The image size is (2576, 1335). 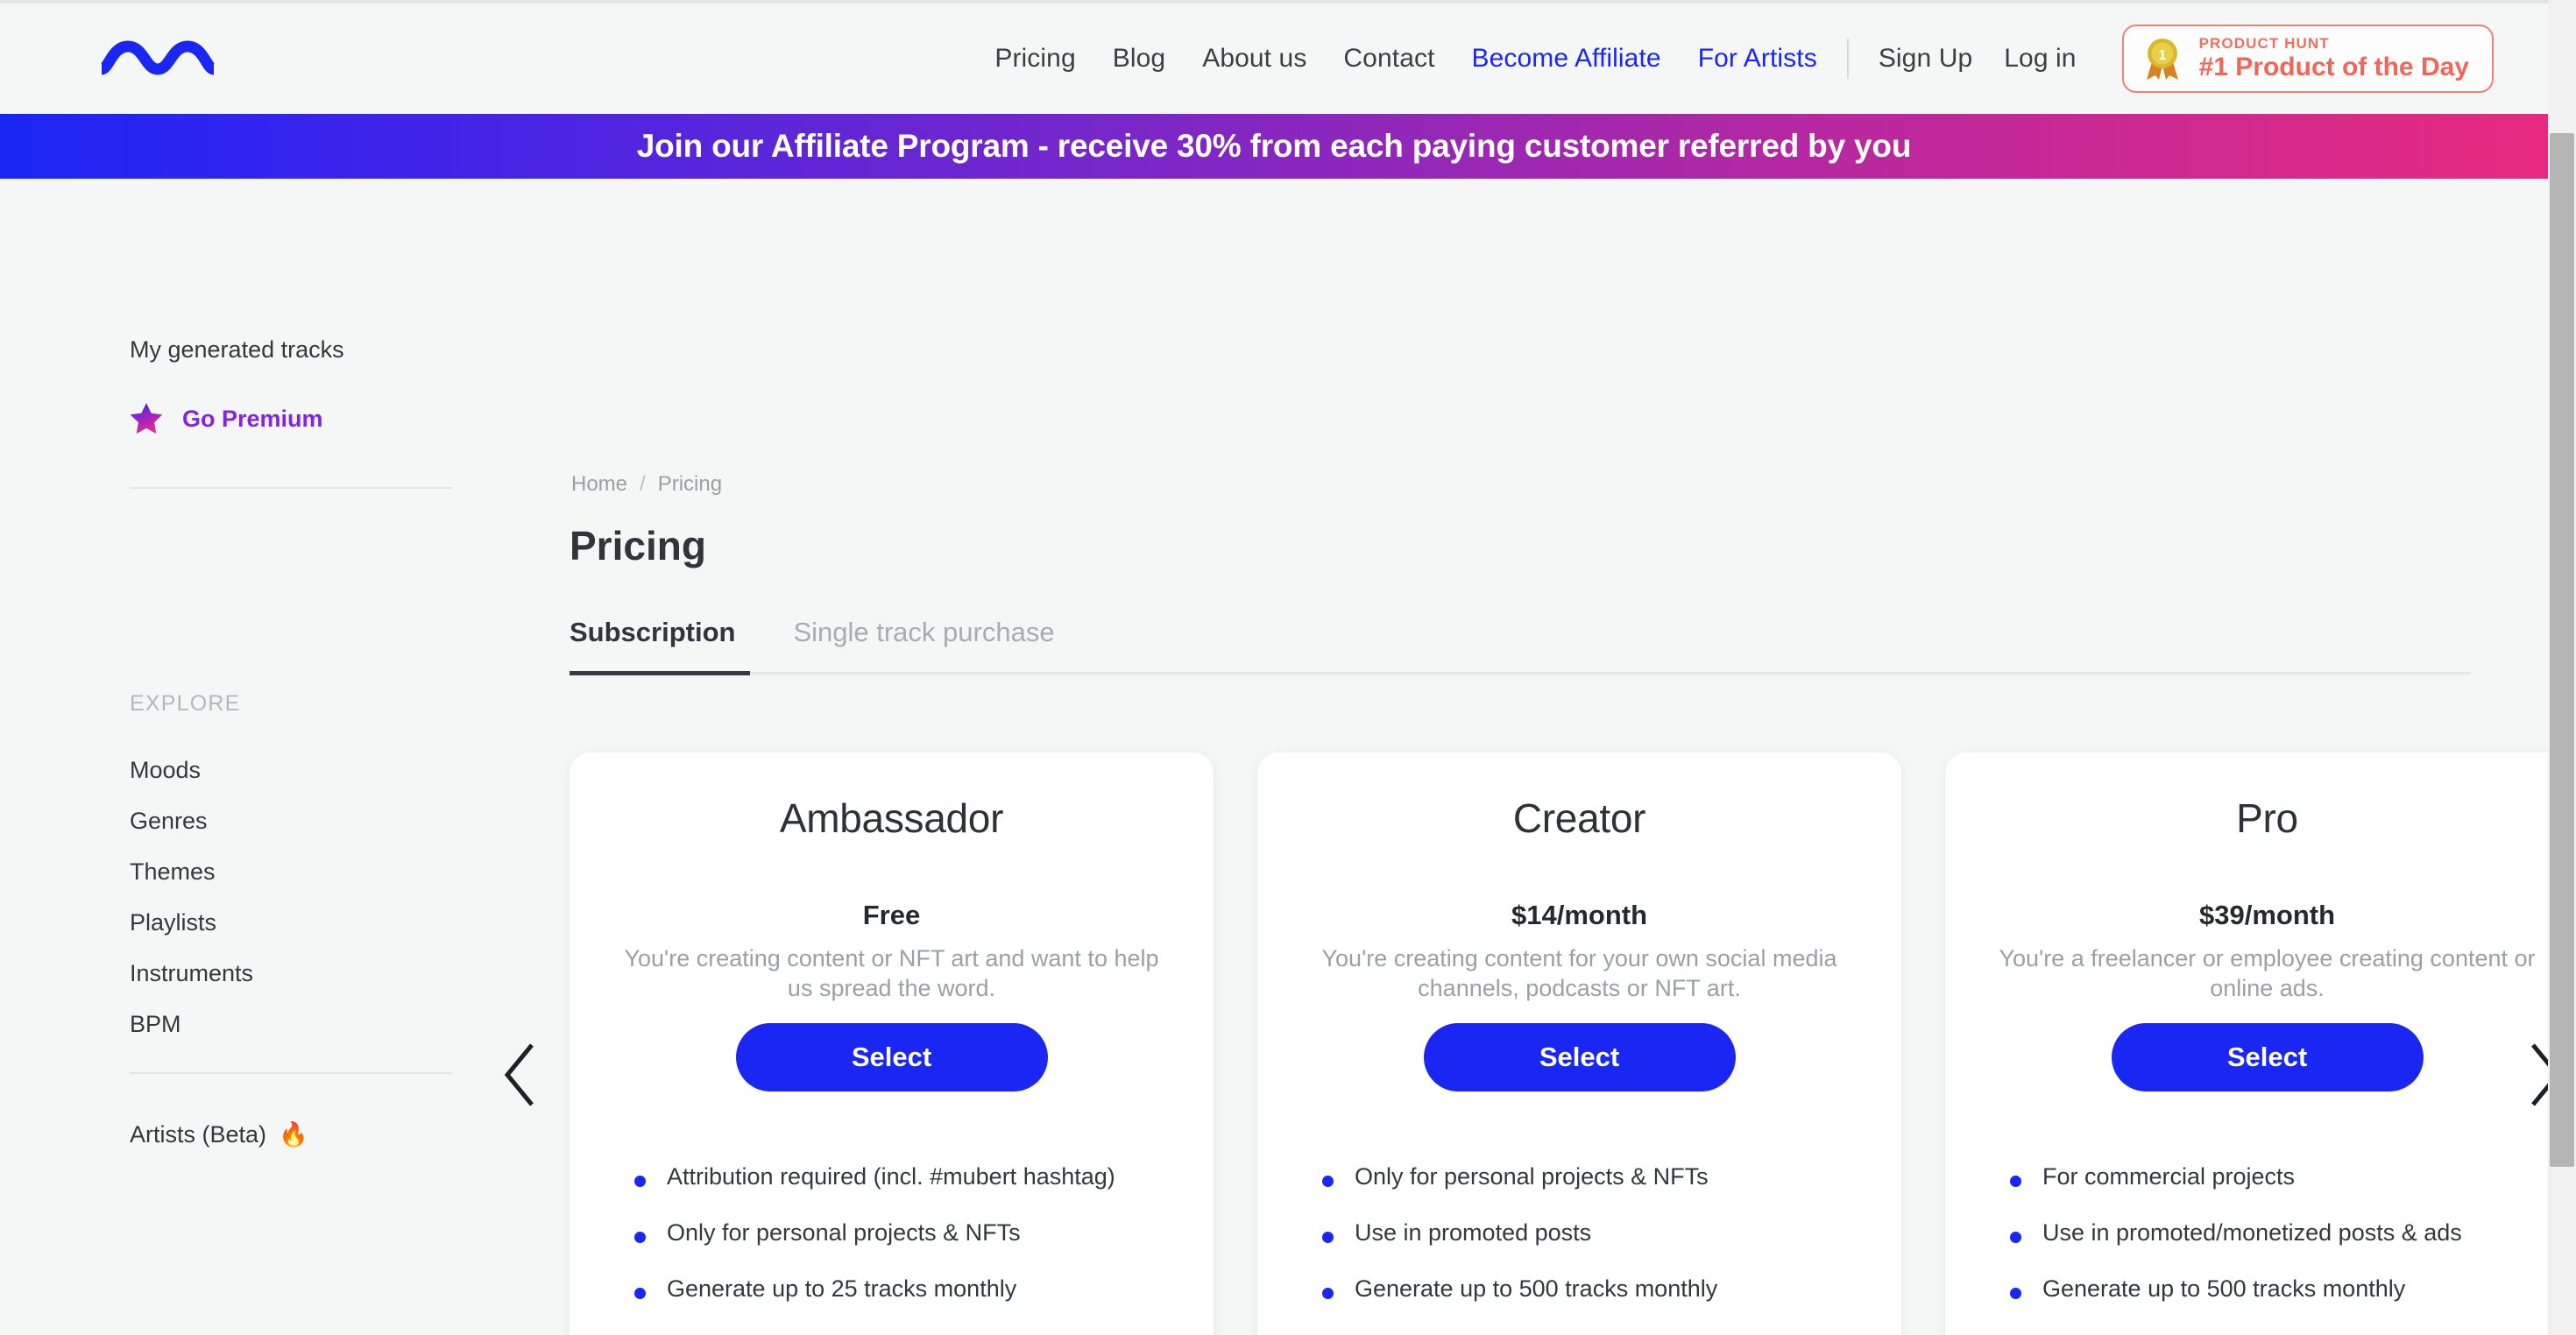 I want to click on breadcrumb: Home / Pricing, so click(x=646, y=484).